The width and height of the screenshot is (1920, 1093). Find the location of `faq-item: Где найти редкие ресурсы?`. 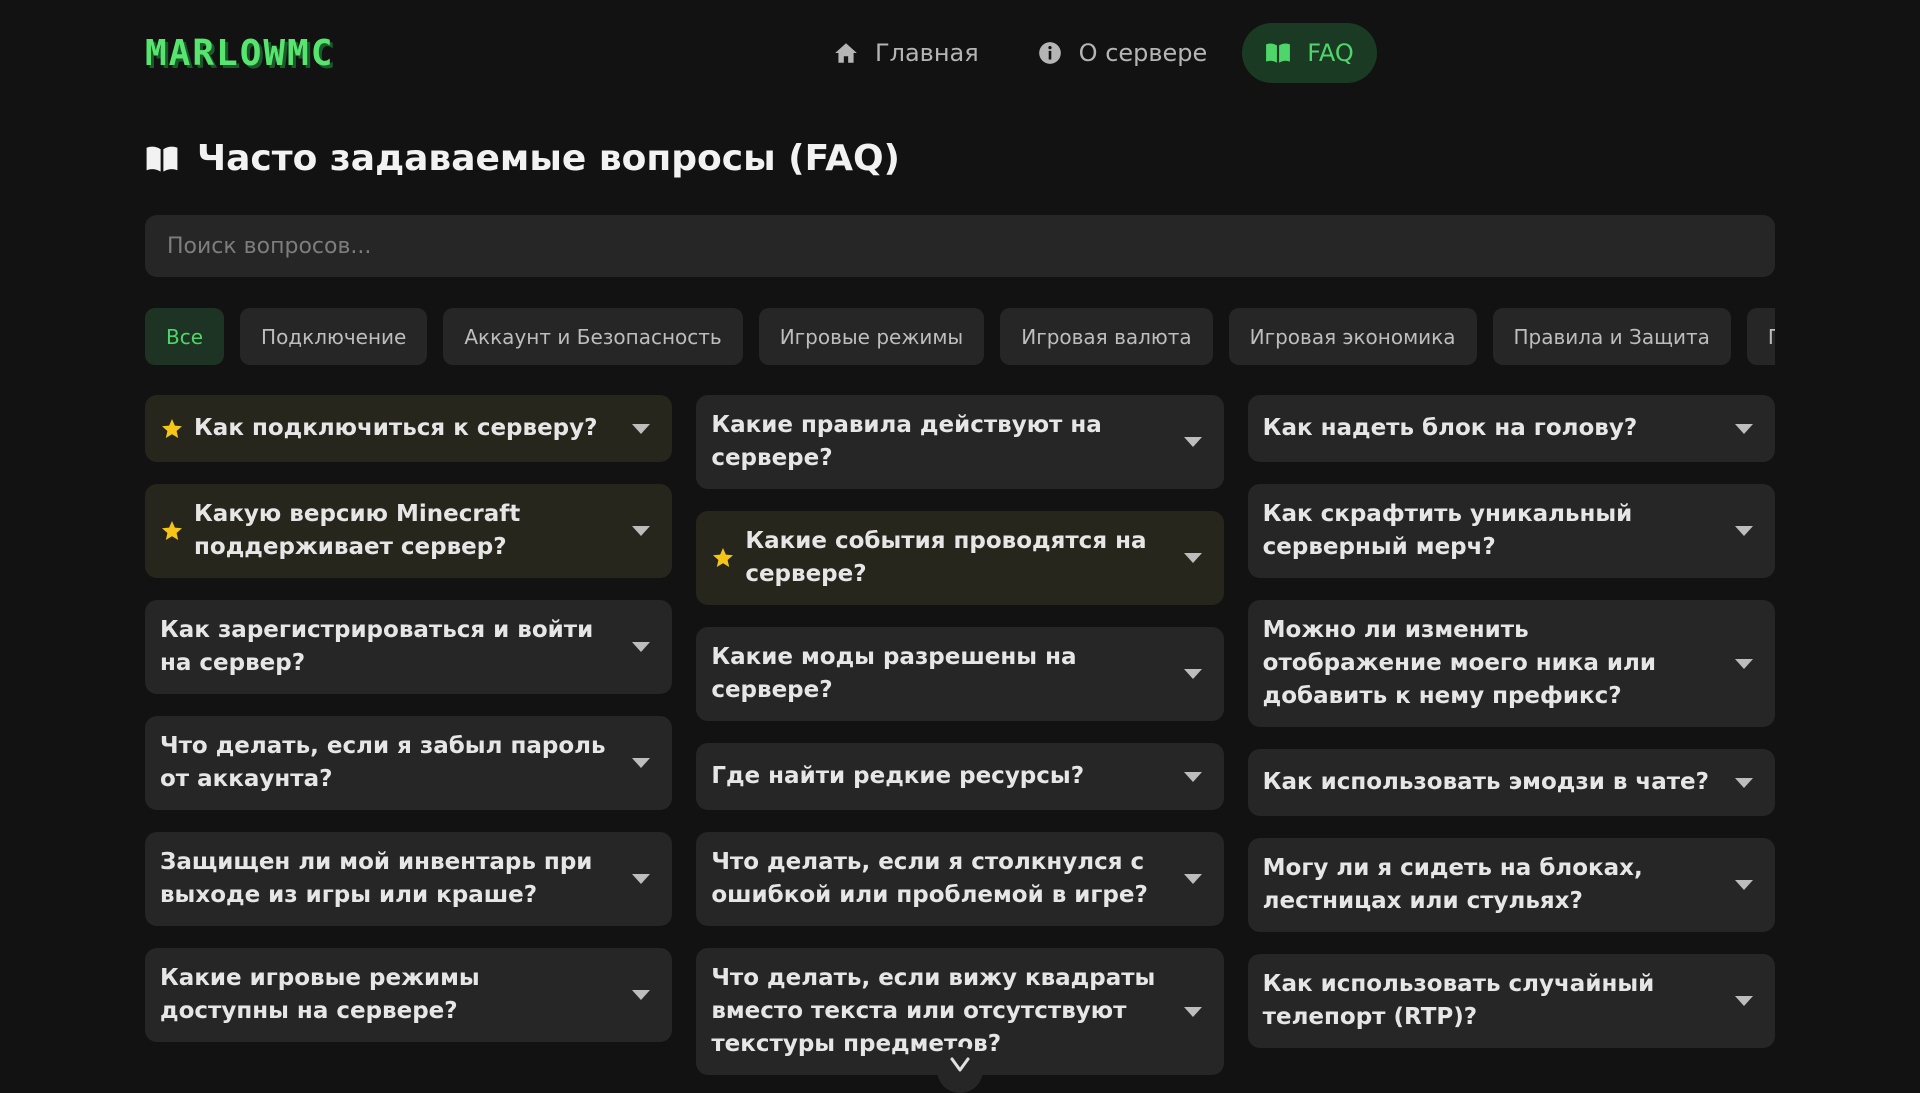

faq-item: Где найти редкие ресурсы? is located at coordinates (960, 776).